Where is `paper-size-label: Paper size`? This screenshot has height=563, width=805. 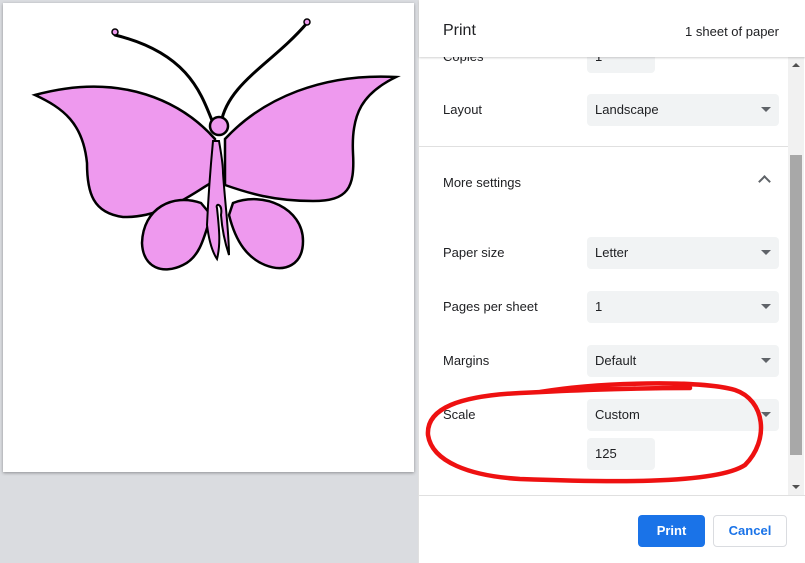
paper-size-label: Paper size is located at coordinates (474, 252).